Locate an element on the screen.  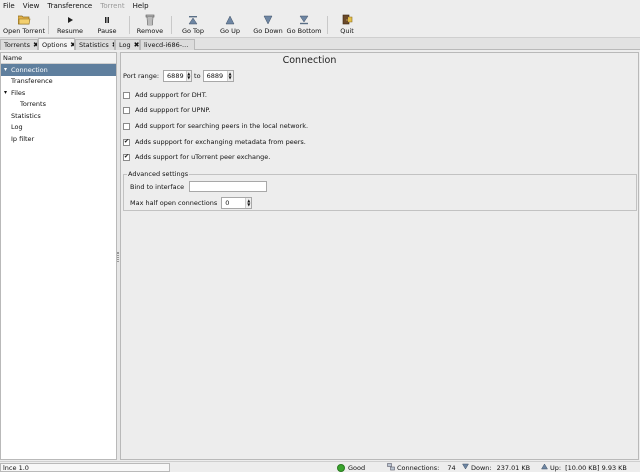
tab-label: Torrents is located at coordinates (17, 45).